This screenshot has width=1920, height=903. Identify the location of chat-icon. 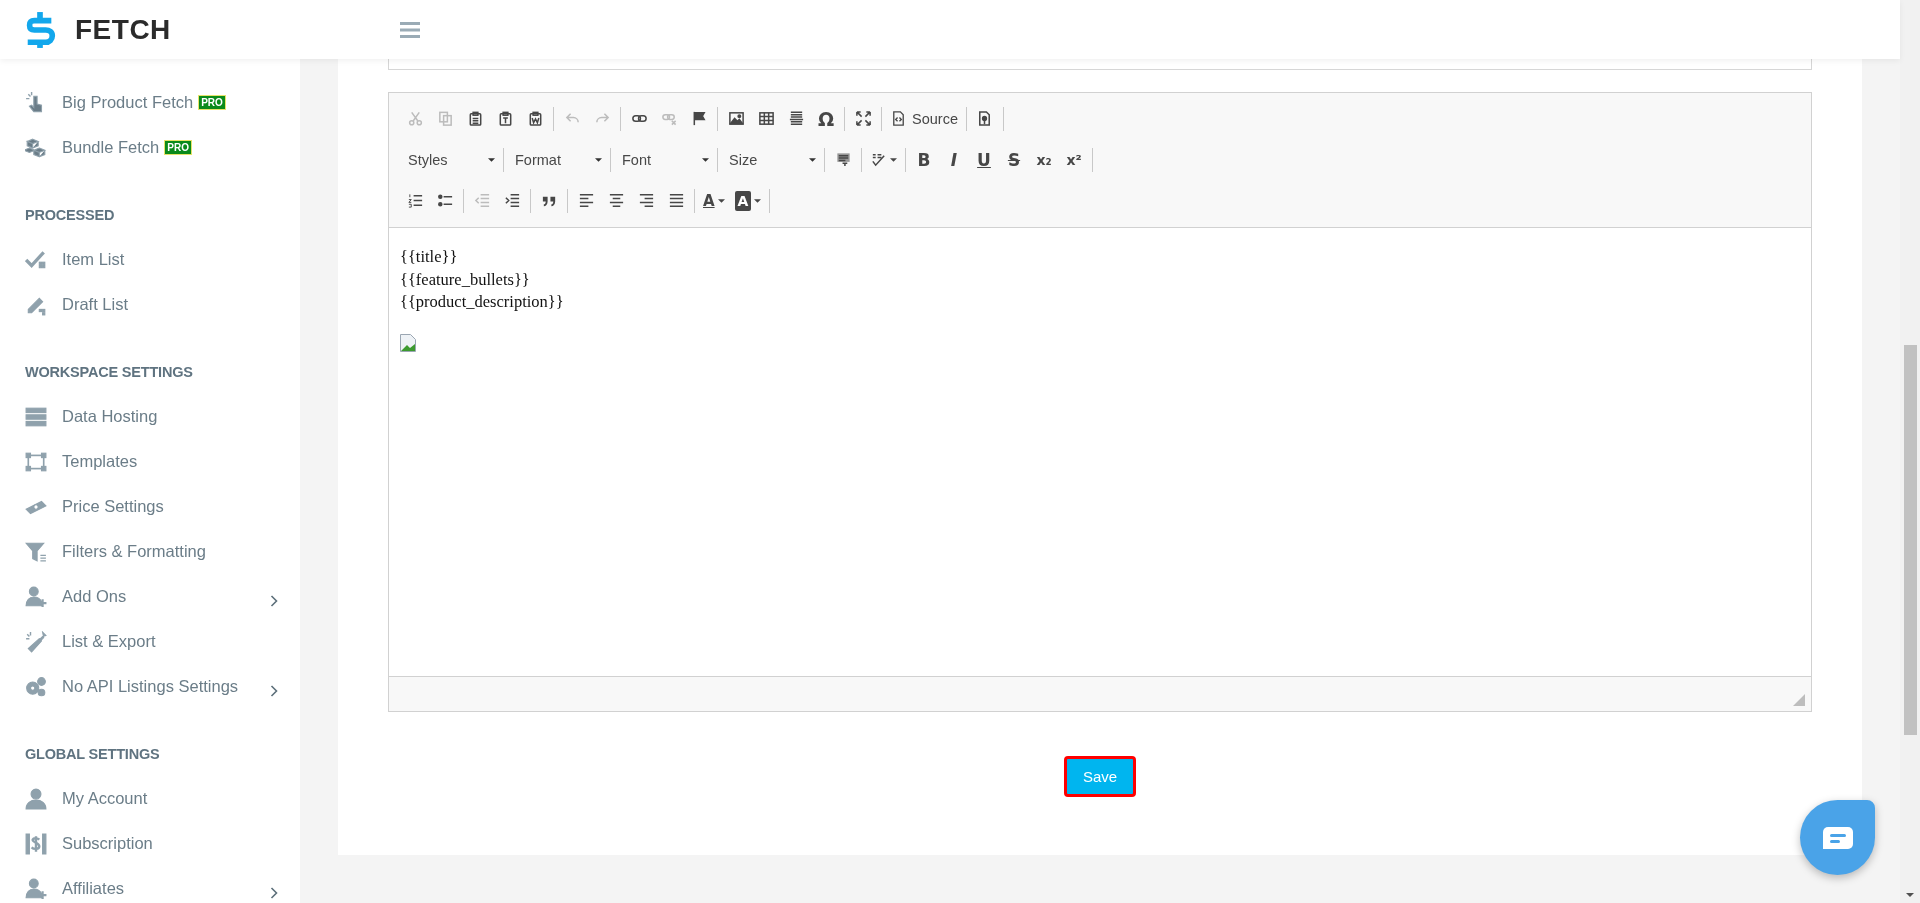
(1837, 837).